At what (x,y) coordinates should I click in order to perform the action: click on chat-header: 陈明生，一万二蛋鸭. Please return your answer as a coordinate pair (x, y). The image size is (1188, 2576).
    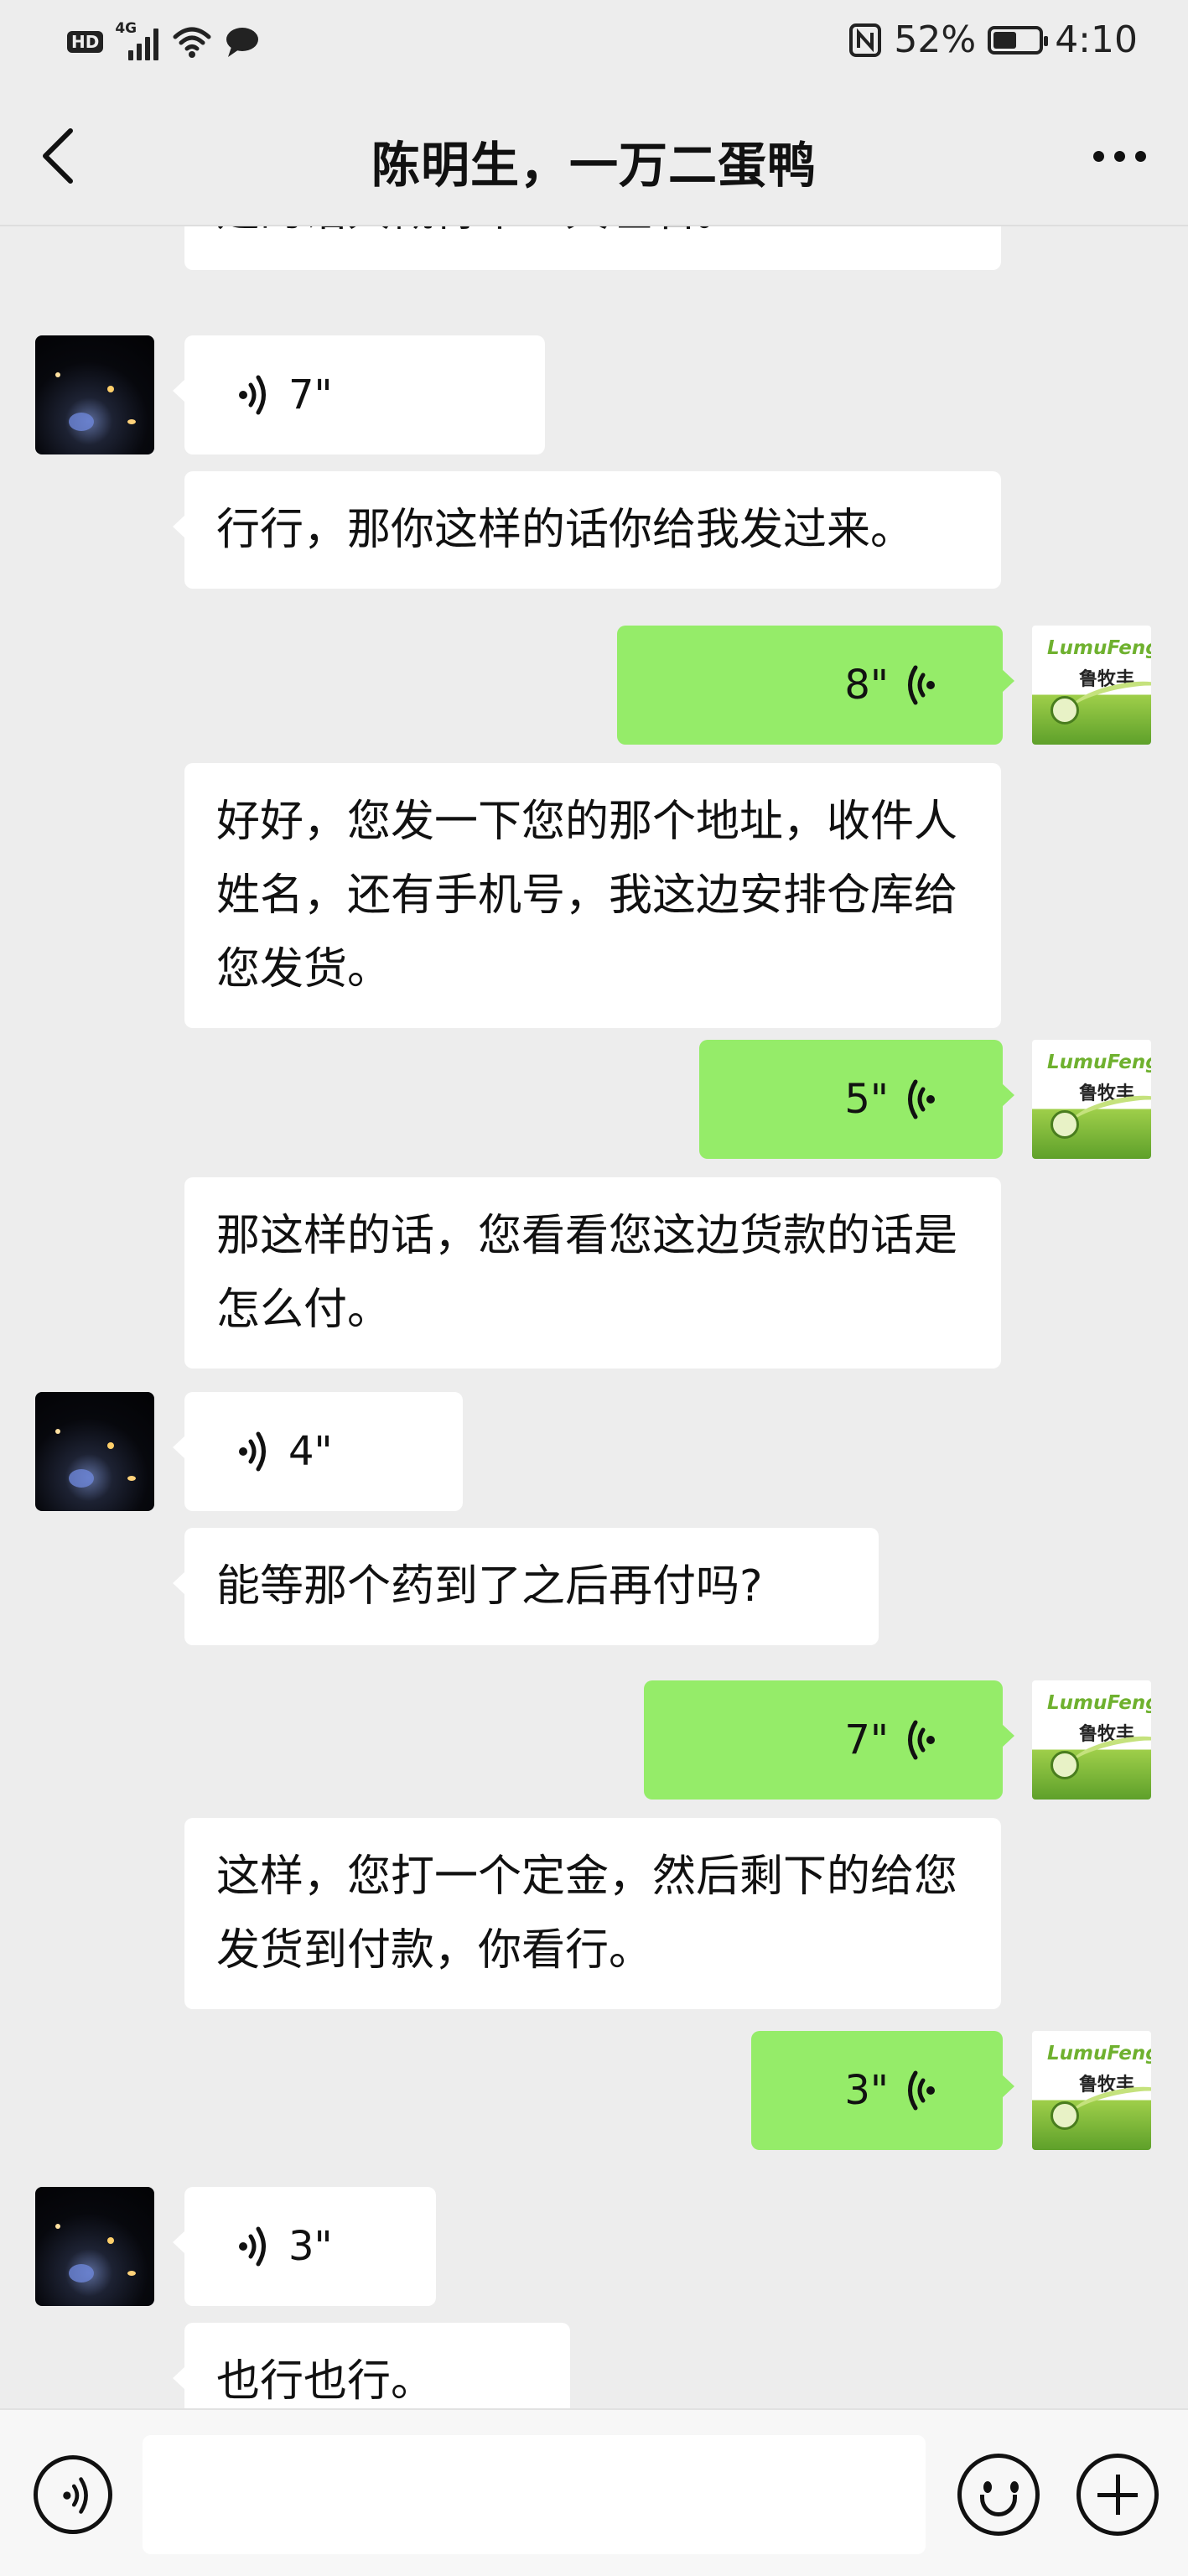
    Looking at the image, I should click on (594, 155).